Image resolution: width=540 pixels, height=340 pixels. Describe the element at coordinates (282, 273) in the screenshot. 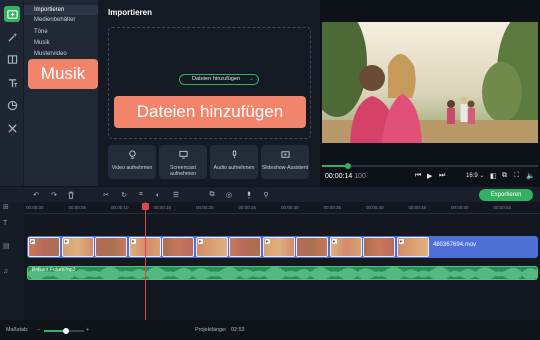

I see `audio-track: Brilliant Future.mp3` at that location.